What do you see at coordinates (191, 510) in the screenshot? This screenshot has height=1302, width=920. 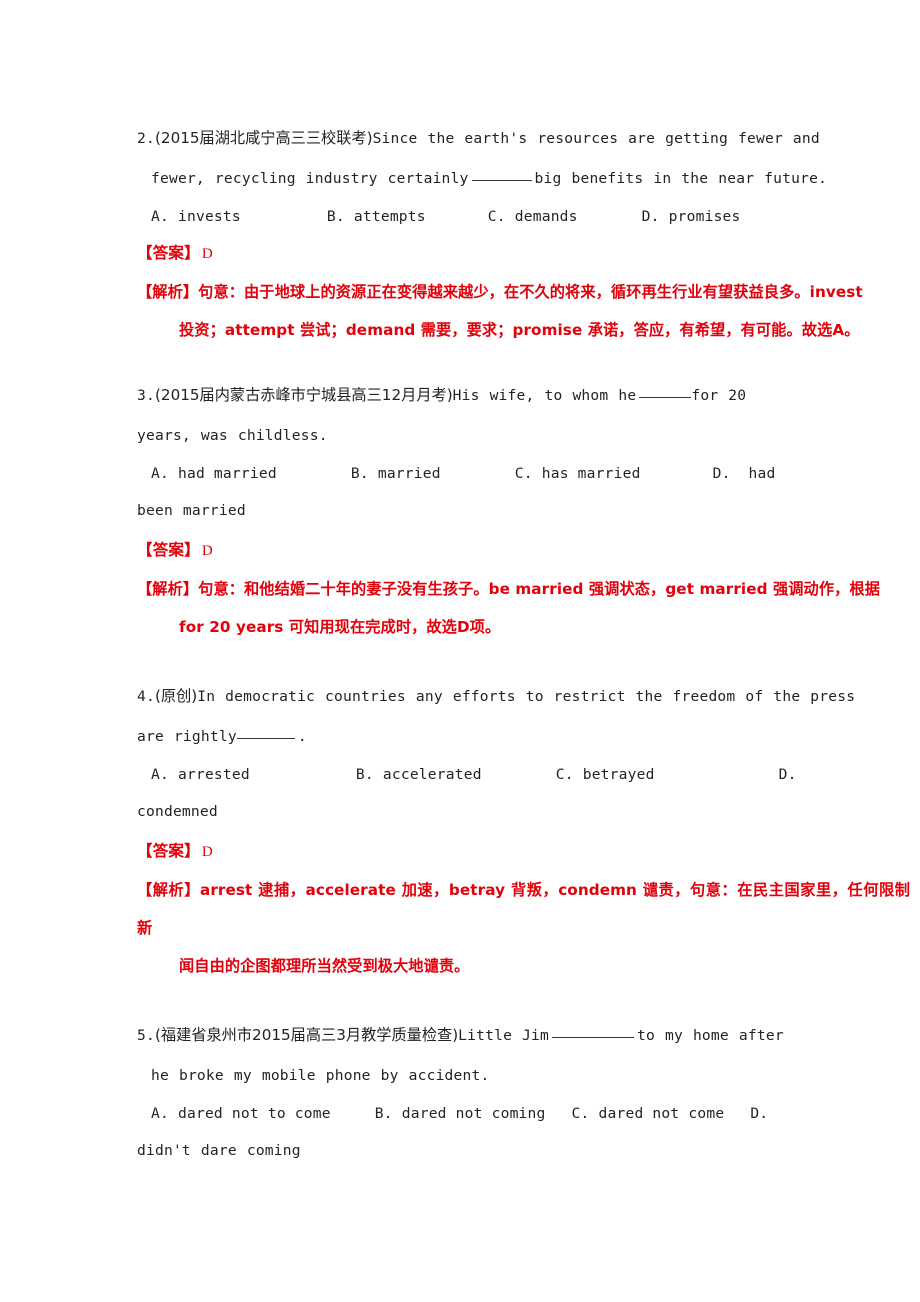 I see `question-3-options-overflow-text: been married` at bounding box center [191, 510].